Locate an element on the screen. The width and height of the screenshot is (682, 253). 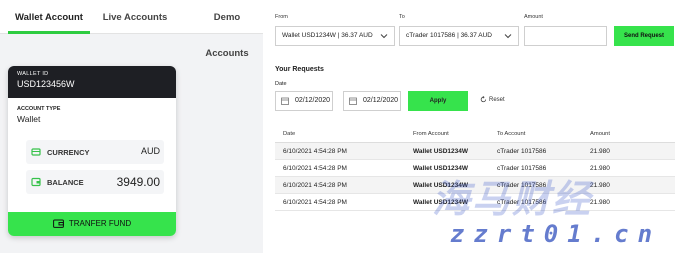
requests-title: Your Requests is located at coordinates (299, 69).